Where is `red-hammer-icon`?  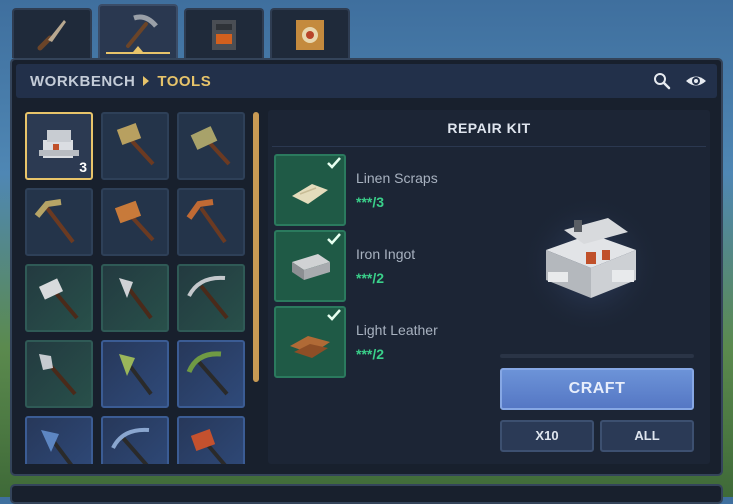
red-hammer-icon is located at coordinates (208, 446).